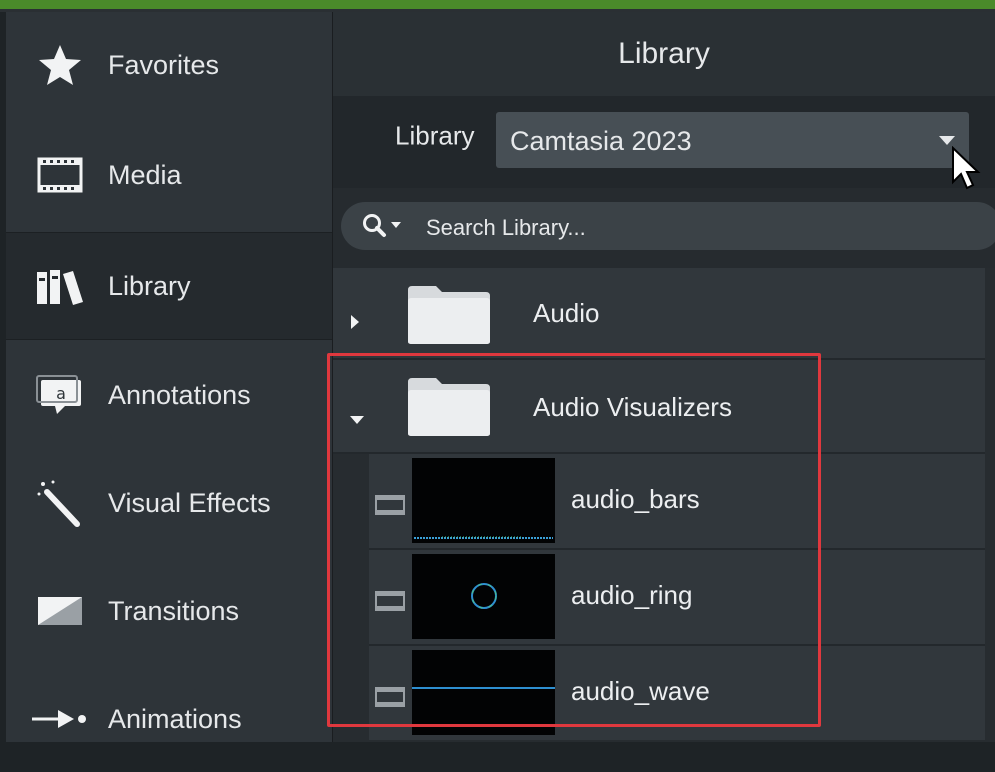 The image size is (995, 772). What do you see at coordinates (60, 503) in the screenshot?
I see `magic-wand-icon` at bounding box center [60, 503].